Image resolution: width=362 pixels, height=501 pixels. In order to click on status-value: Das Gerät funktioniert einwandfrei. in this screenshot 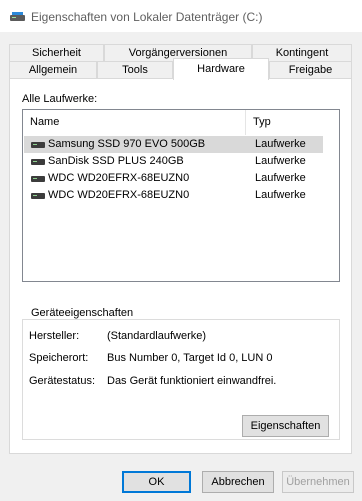, I will do `click(192, 381)`.